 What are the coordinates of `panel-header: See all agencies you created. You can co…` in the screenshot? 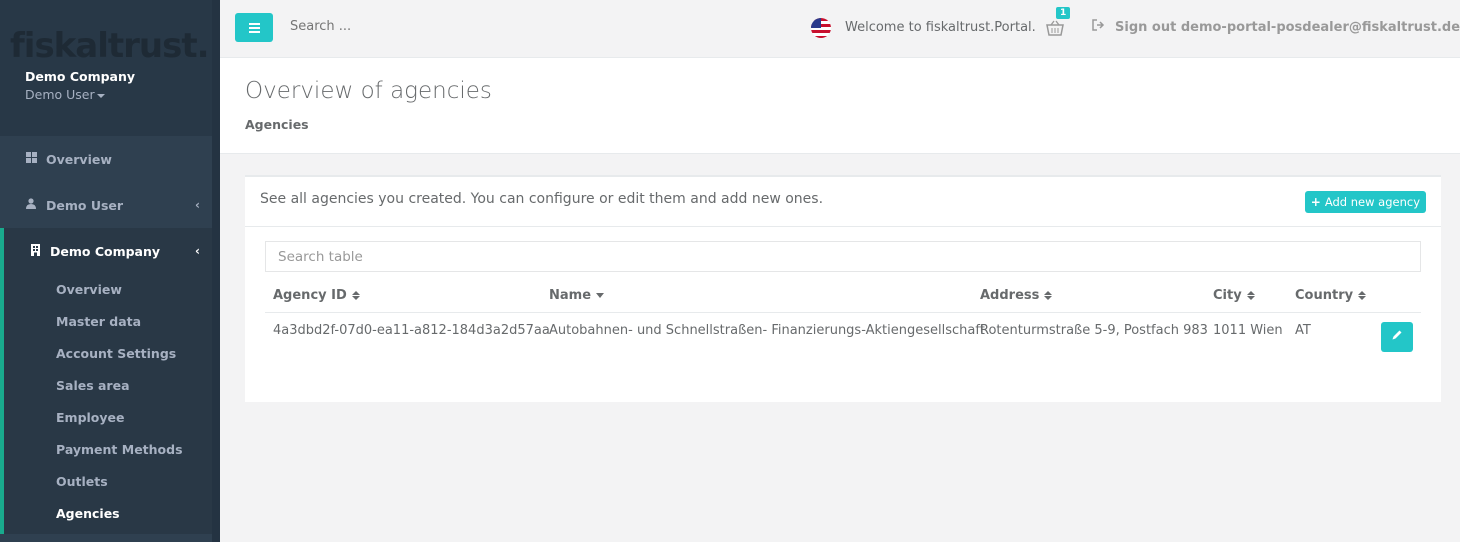 It's located at (843, 202).